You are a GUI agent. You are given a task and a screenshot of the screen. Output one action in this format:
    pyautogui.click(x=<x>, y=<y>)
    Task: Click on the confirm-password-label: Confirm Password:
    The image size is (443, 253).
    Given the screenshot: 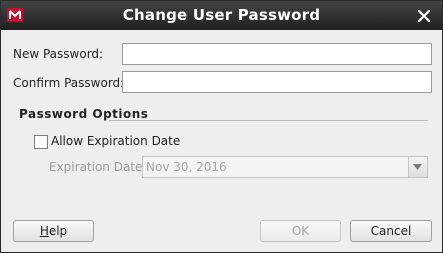 What is the action you would take?
    pyautogui.click(x=69, y=83)
    